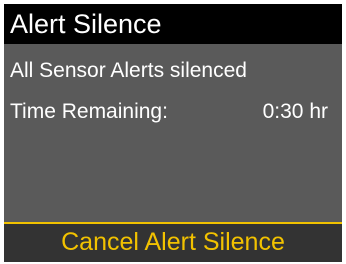  What do you see at coordinates (173, 242) in the screenshot?
I see `cancel-alert-silence-button: Cancel Alert Silence` at bounding box center [173, 242].